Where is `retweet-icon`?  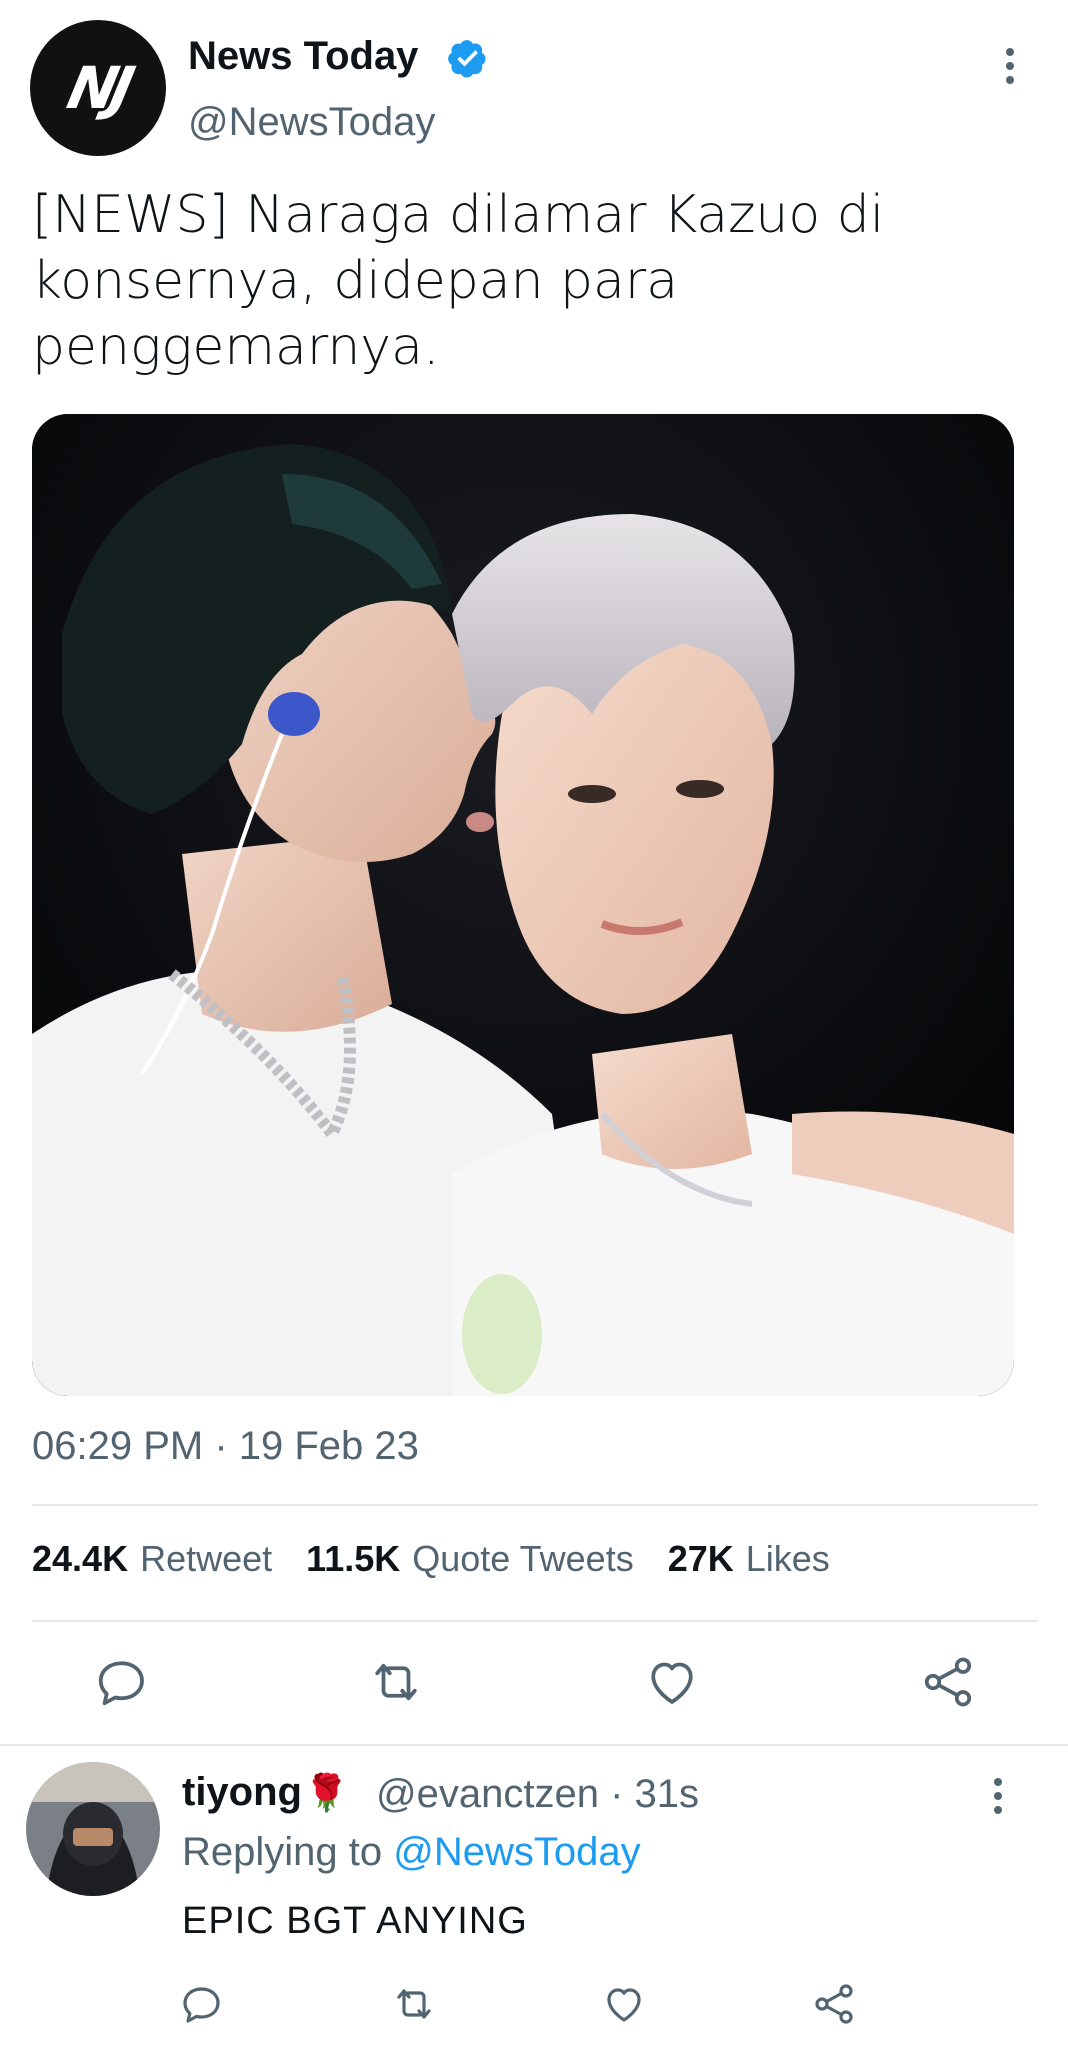
retweet-icon is located at coordinates (396, 1682).